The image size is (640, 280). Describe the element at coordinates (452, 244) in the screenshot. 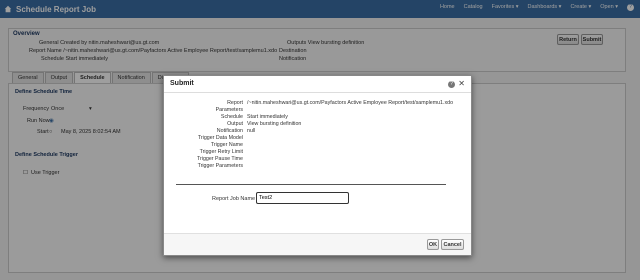

I see `cancel-button: Cancel` at that location.